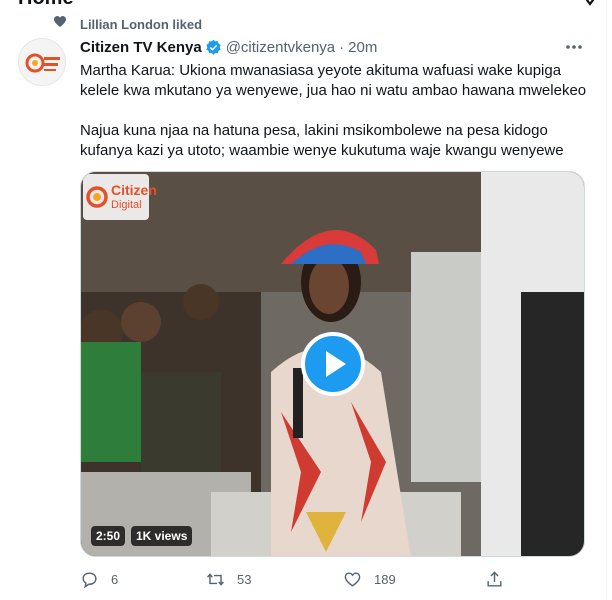 Image resolution: width=612 pixels, height=600 pixels. What do you see at coordinates (369, 579) in the screenshot?
I see `like-button: 189` at bounding box center [369, 579].